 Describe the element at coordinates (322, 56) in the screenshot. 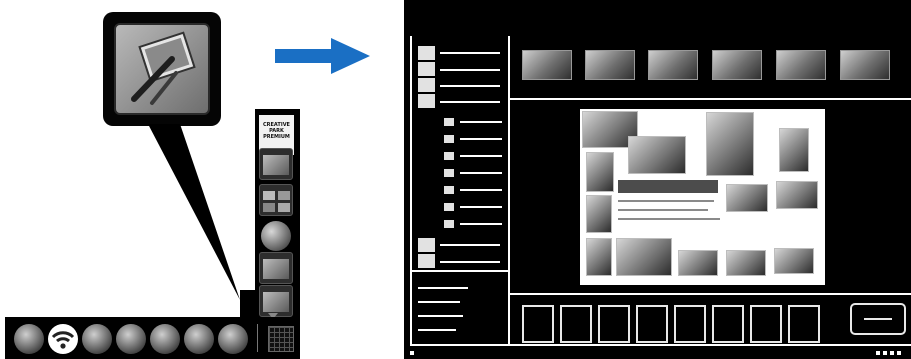

I see `arrow-right-icon` at that location.